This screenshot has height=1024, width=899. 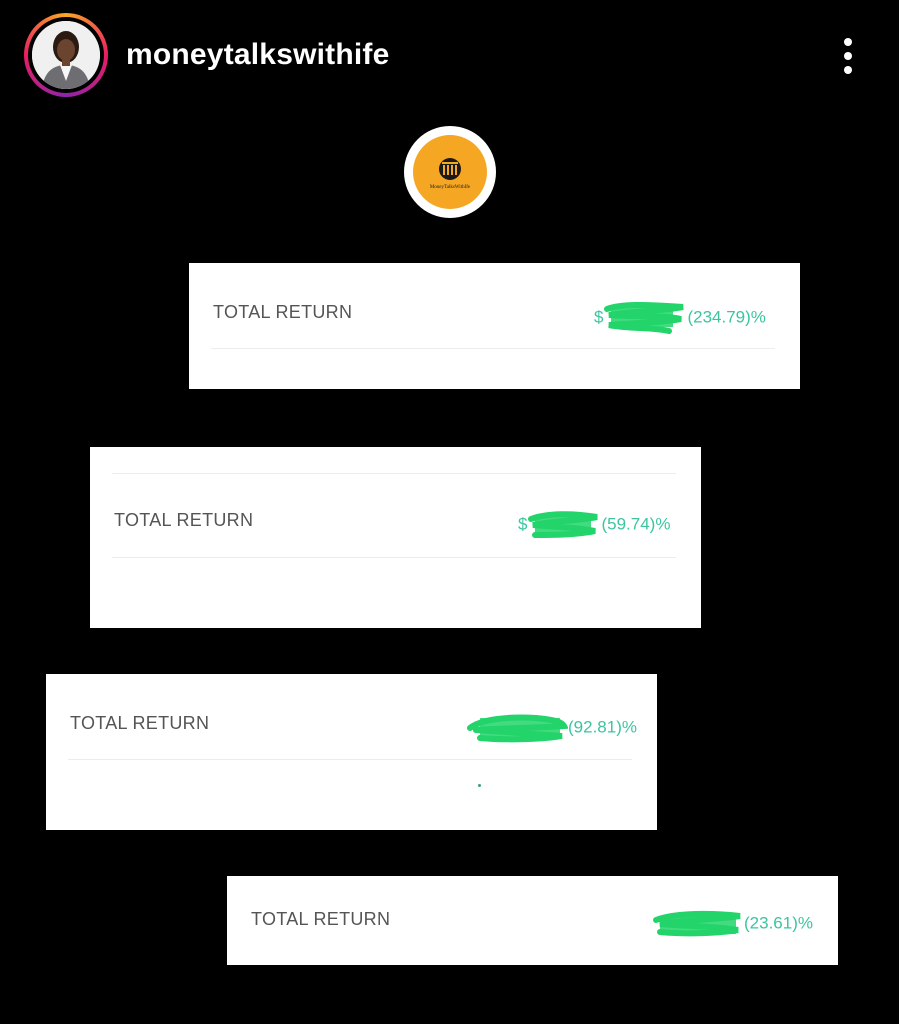 What do you see at coordinates (848, 42) in the screenshot?
I see `more-vertical-icon` at bounding box center [848, 42].